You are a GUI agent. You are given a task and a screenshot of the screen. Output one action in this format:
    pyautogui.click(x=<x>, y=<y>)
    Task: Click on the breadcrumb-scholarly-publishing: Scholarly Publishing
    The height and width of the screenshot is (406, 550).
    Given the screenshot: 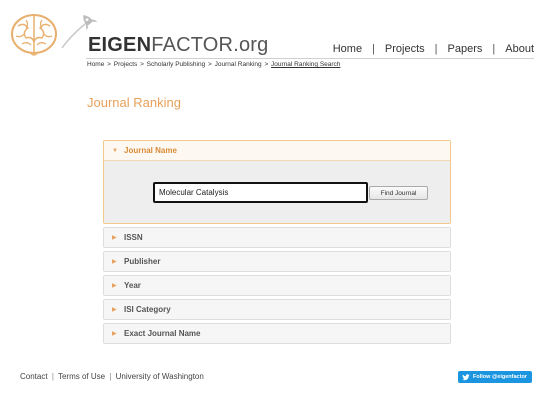 What is the action you would take?
    pyautogui.click(x=176, y=64)
    